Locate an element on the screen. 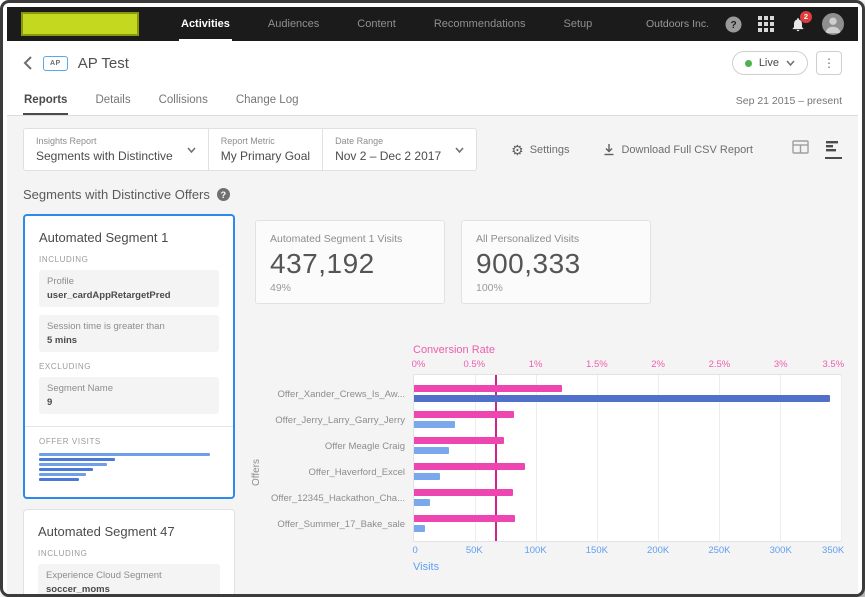 This screenshot has height=597, width=865. visits-tick: 150K is located at coordinates (596, 550).